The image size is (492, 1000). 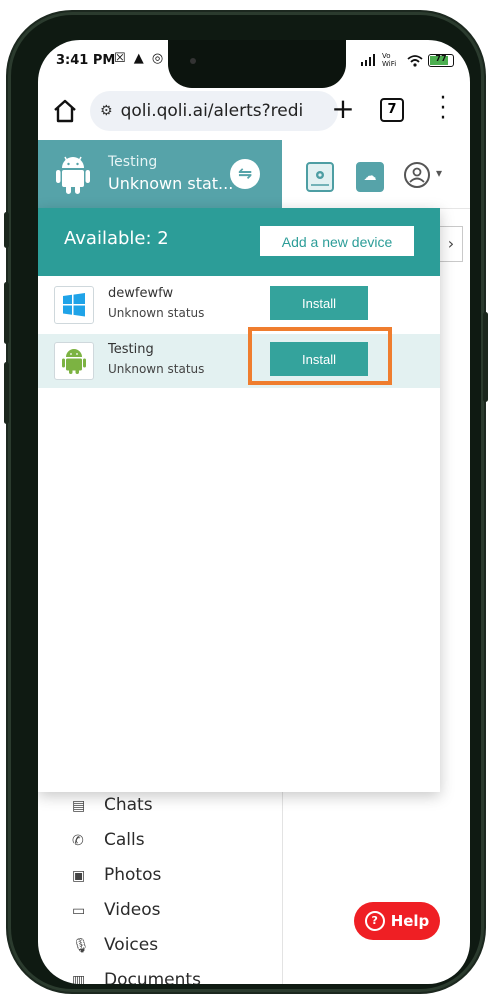 I want to click on dropdown-header: Available: 2 Add a new device, so click(x=239, y=242).